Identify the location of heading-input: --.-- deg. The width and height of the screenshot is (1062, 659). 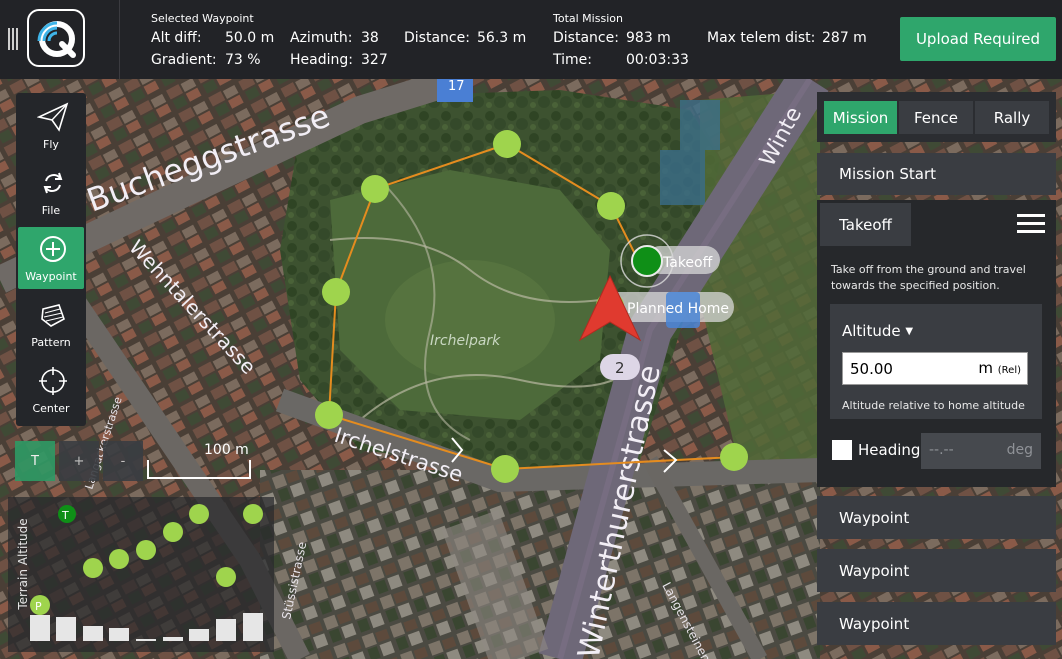
(981, 451).